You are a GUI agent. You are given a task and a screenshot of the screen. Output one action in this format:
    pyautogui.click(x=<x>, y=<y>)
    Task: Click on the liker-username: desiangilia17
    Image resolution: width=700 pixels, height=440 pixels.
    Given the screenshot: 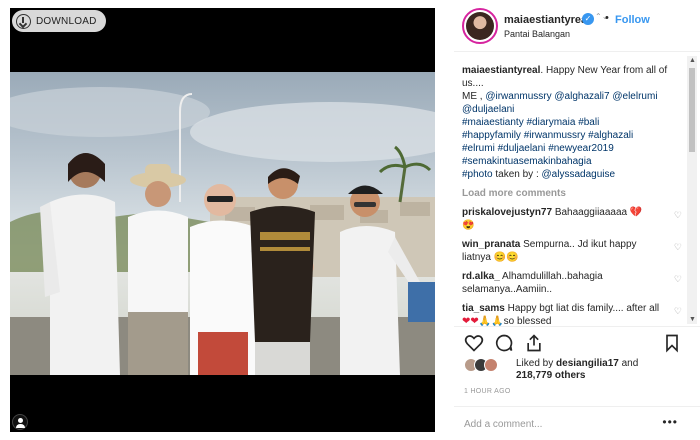 What is the action you would take?
    pyautogui.click(x=587, y=363)
    